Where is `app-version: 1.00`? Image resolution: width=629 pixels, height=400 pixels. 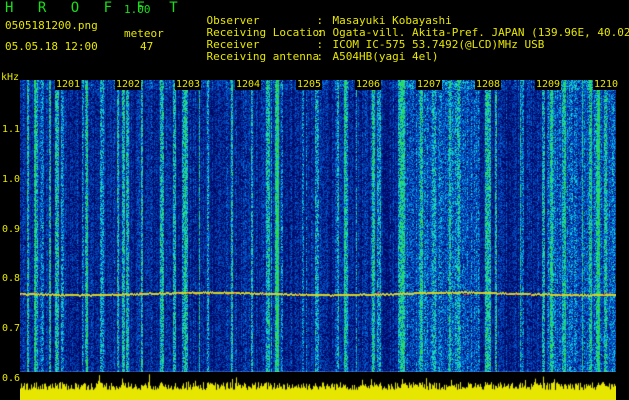 app-version: 1.00 is located at coordinates (137, 9).